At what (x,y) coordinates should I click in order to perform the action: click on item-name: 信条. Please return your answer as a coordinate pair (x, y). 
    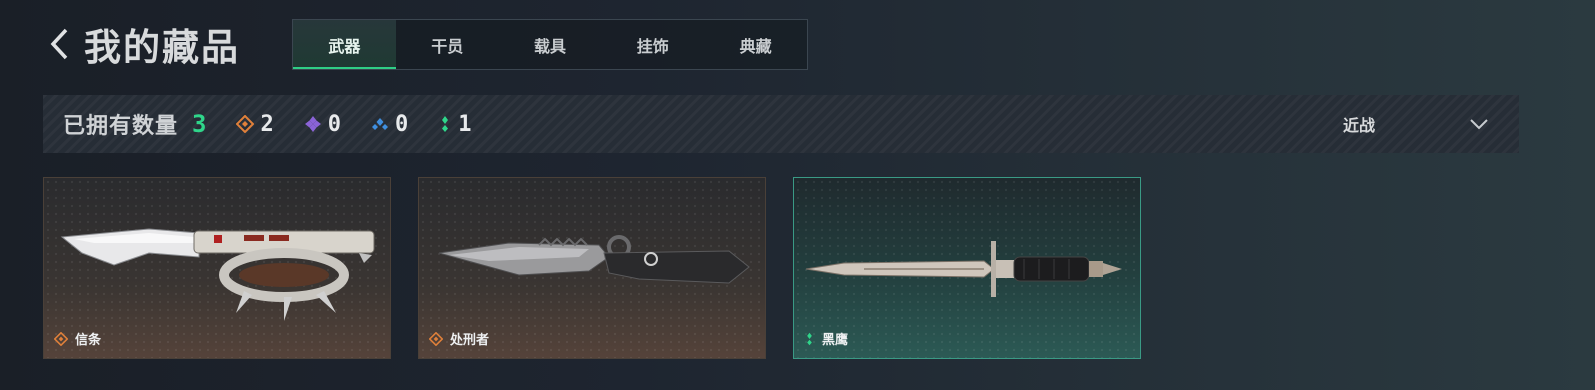
    Looking at the image, I should click on (88, 340).